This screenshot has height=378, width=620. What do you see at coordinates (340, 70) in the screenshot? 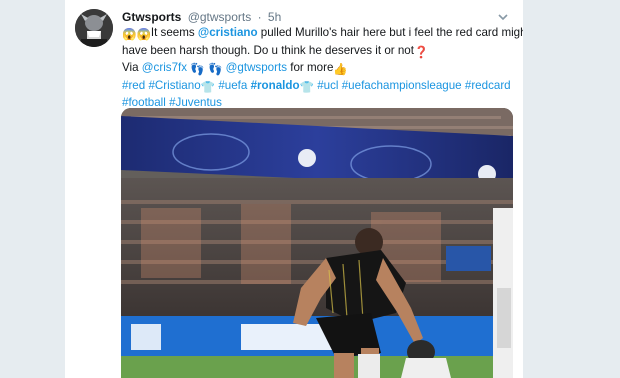
I see `thumbs-up-emoji-icon: 👍` at bounding box center [340, 70].